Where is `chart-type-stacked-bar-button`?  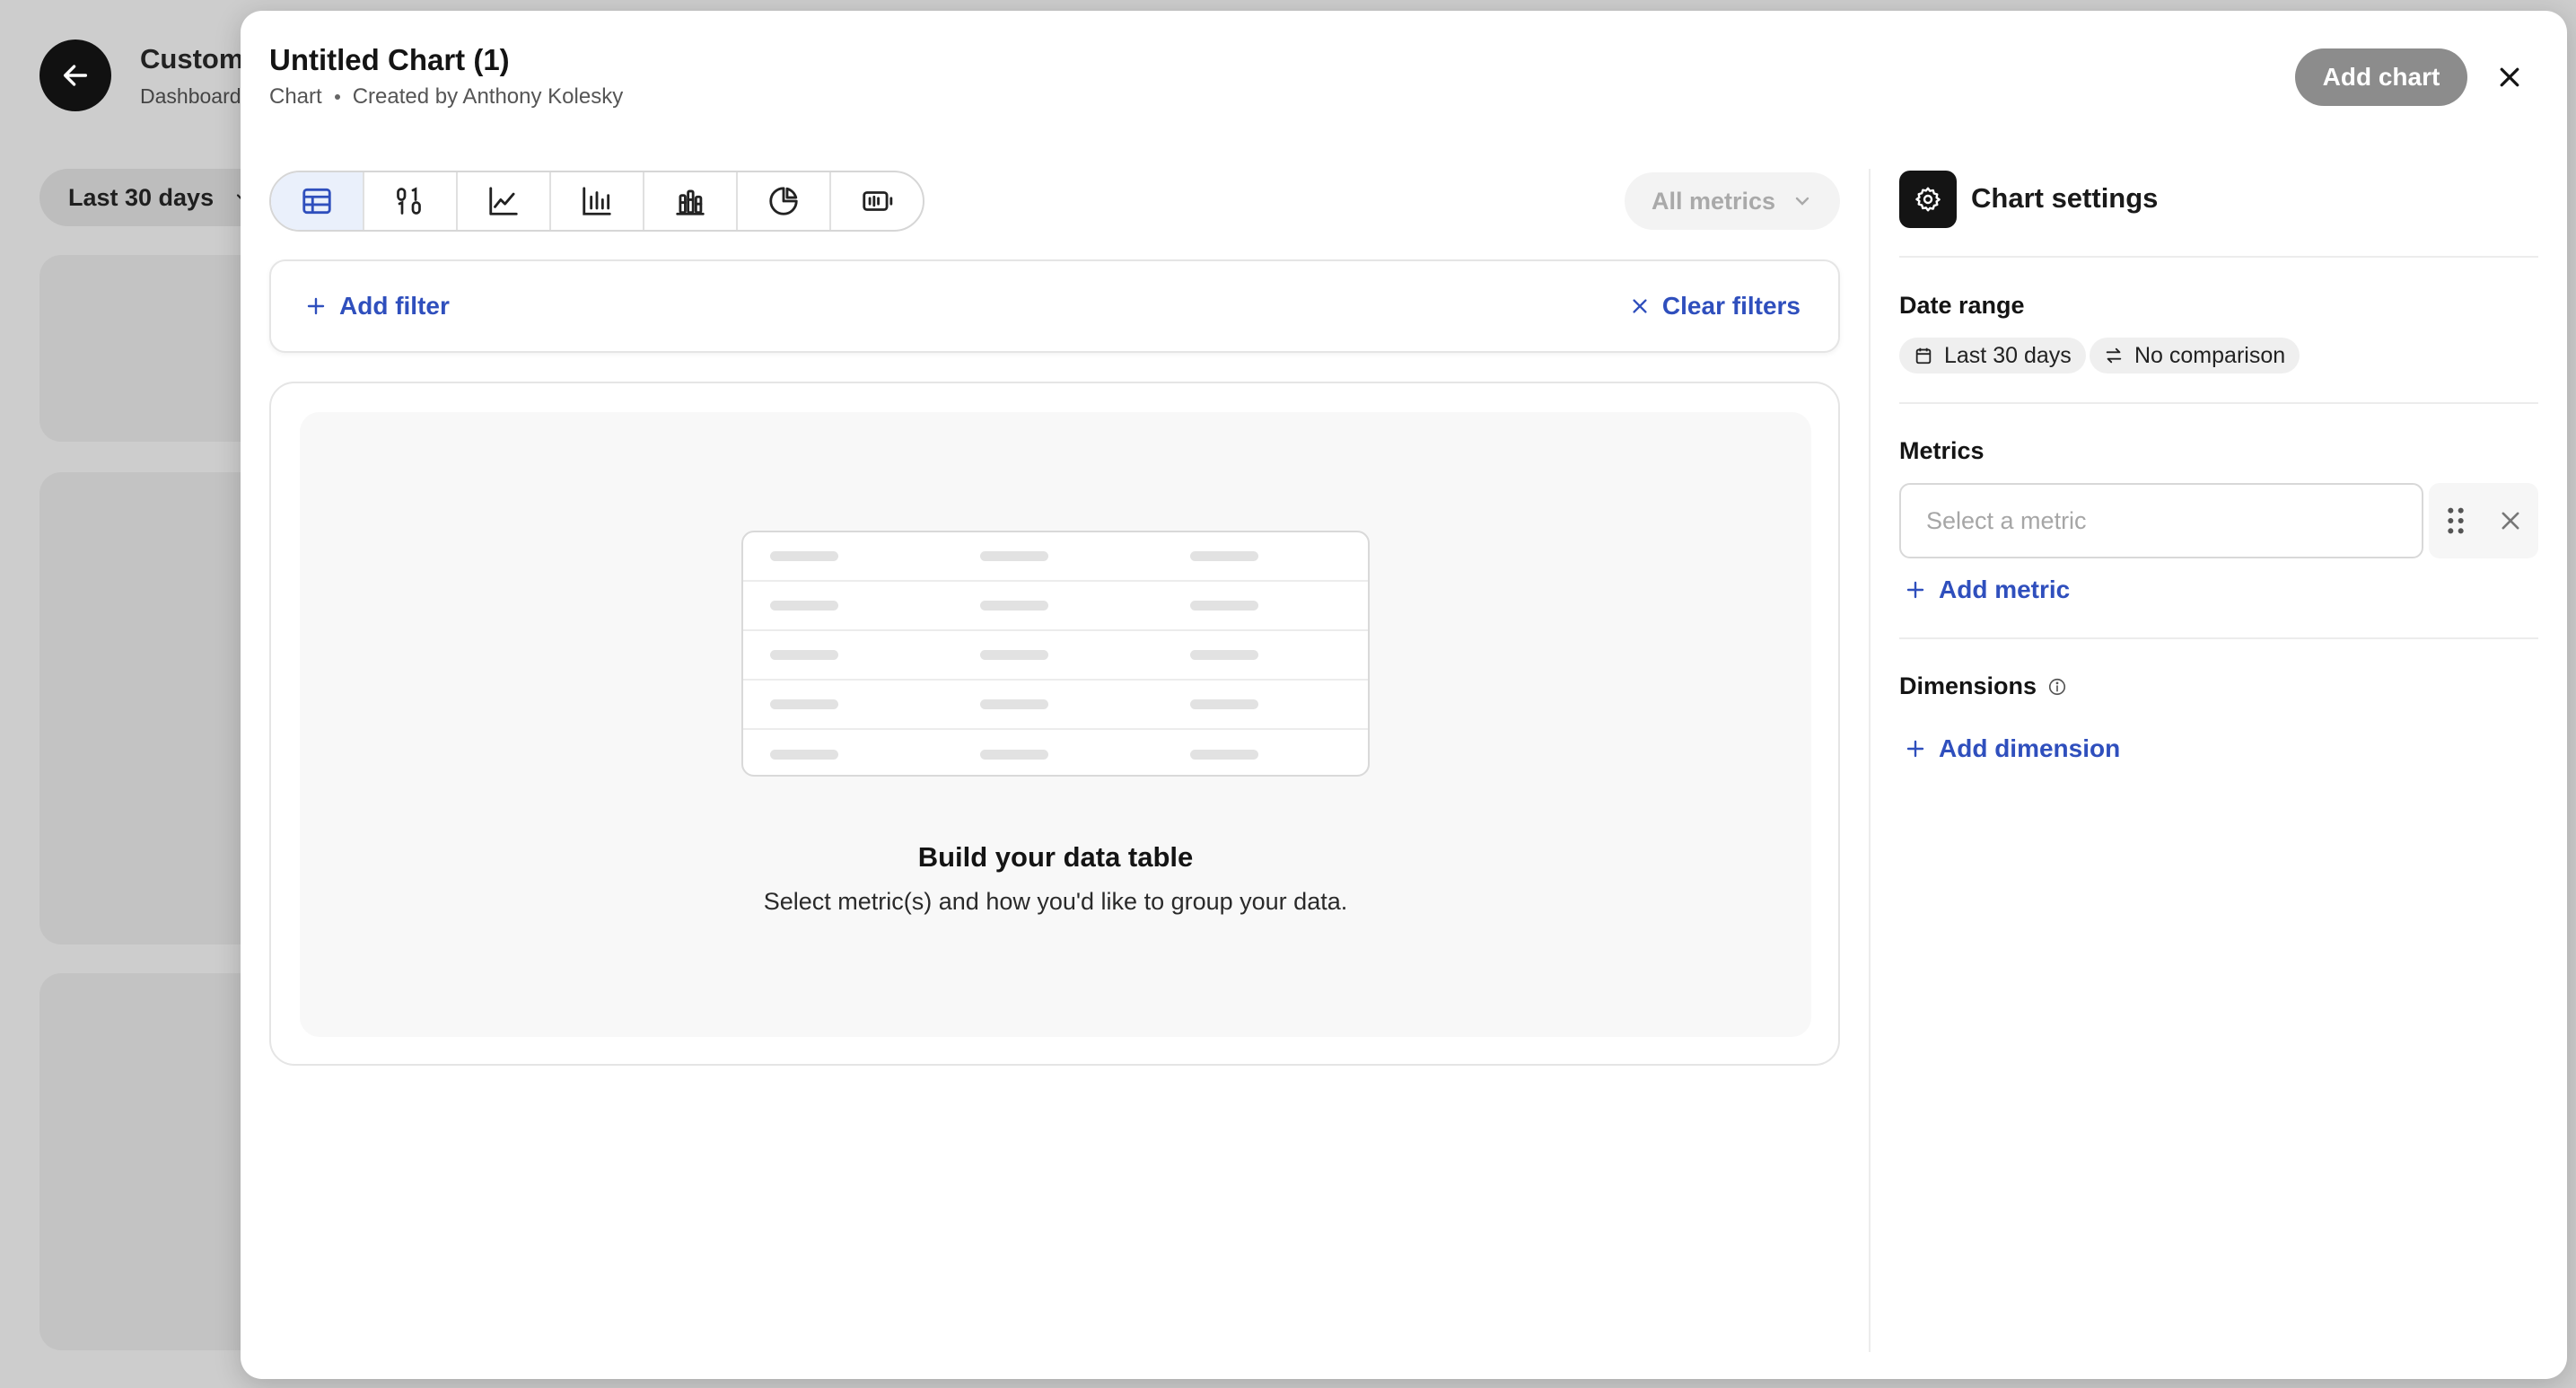 chart-type-stacked-bar-button is located at coordinates (691, 201).